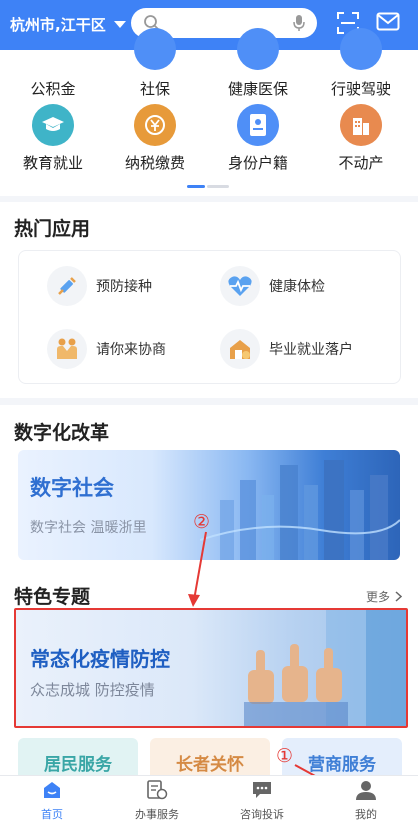 This screenshot has width=418, height=829. Describe the element at coordinates (157, 814) in the screenshot. I see `nav-label: 办事服务` at that location.